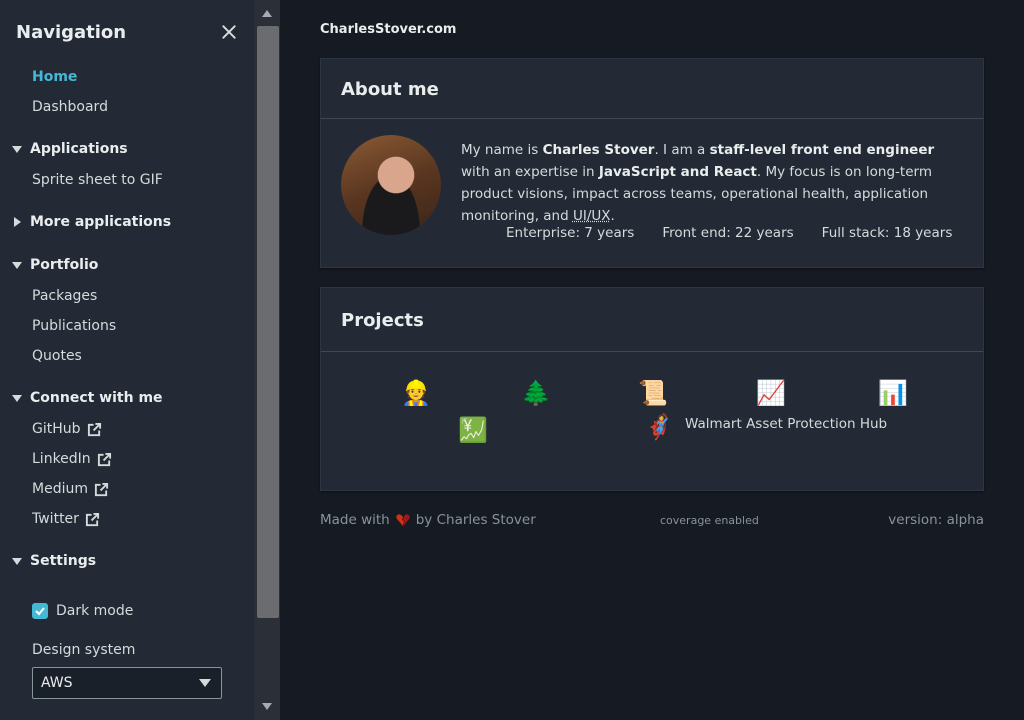 The width and height of the screenshot is (1024, 720). Describe the element at coordinates (388, 29) in the screenshot. I see `site-name-breadcrumb: CharlesStover.com` at that location.